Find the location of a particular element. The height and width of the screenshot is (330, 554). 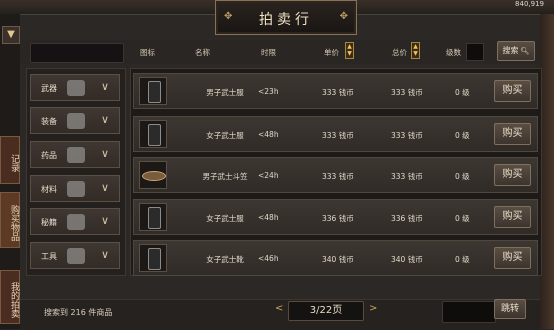

item-total-price: 336 钱币 is located at coordinates (407, 218).